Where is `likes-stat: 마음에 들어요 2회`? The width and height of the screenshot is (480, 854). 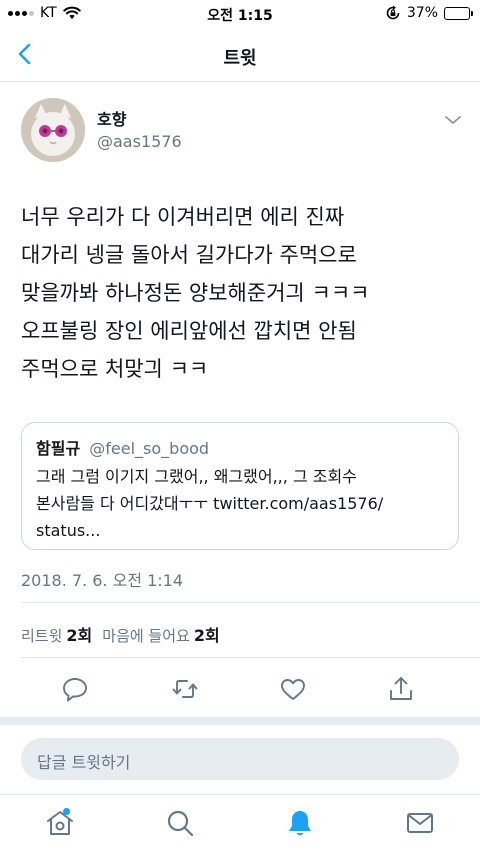
likes-stat: 마음에 들어요 2회 is located at coordinates (161, 635).